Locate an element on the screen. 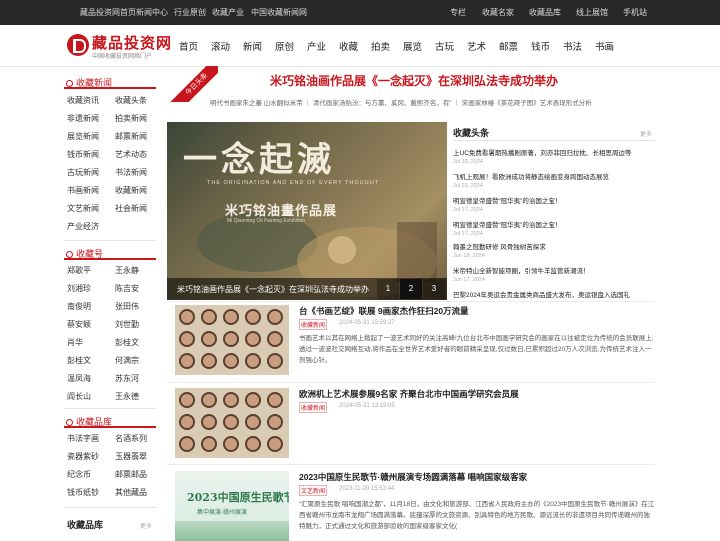 The width and height of the screenshot is (720, 541). nav-item: 收藏 is located at coordinates (348, 46).